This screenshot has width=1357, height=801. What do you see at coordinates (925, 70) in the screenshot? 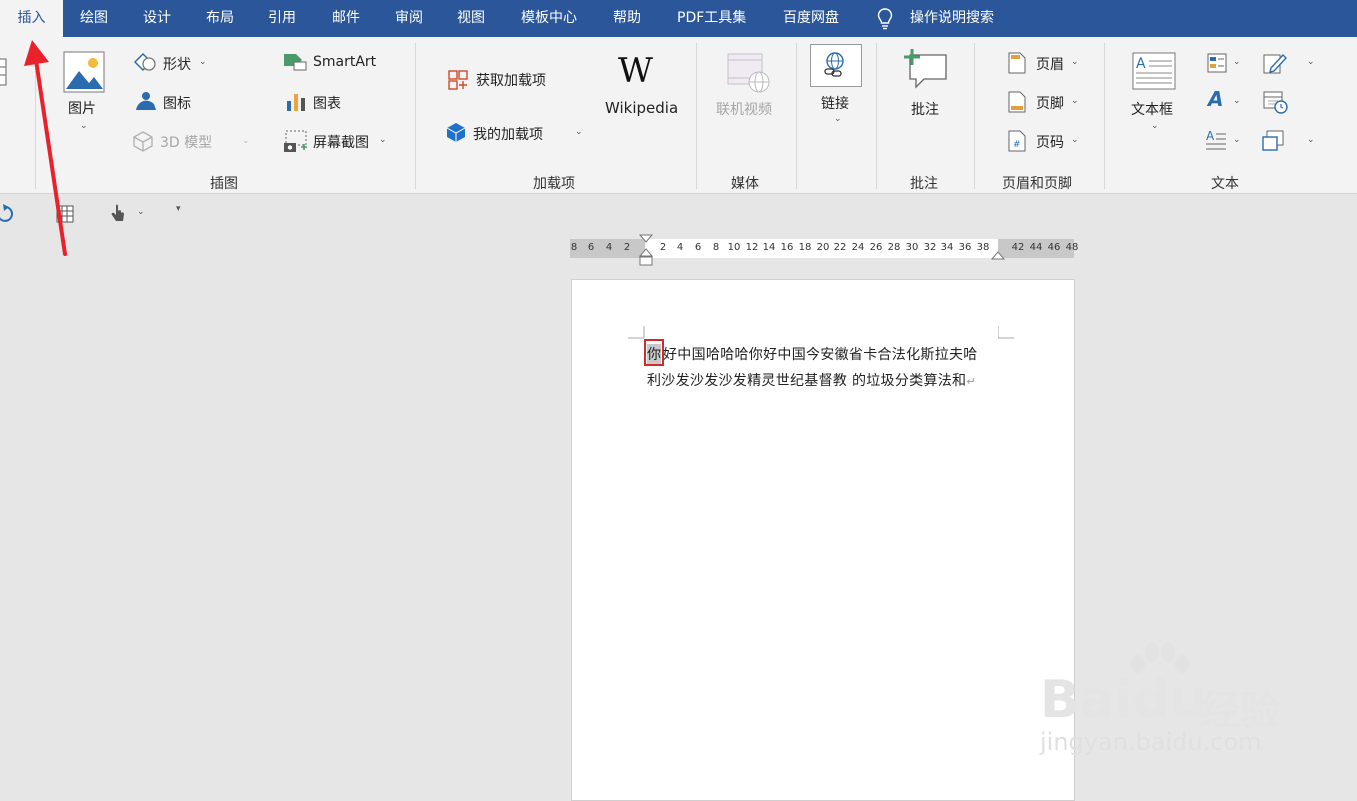
I see `new-comment-icon` at bounding box center [925, 70].